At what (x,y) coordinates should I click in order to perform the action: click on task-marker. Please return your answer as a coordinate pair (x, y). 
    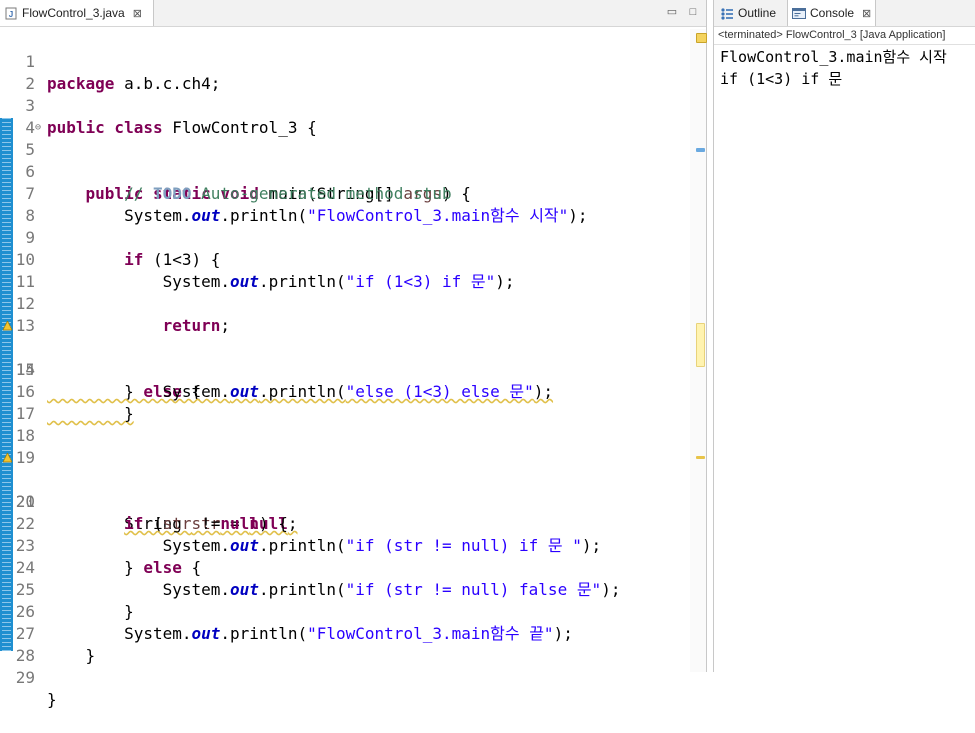
    Looking at the image, I should click on (700, 150).